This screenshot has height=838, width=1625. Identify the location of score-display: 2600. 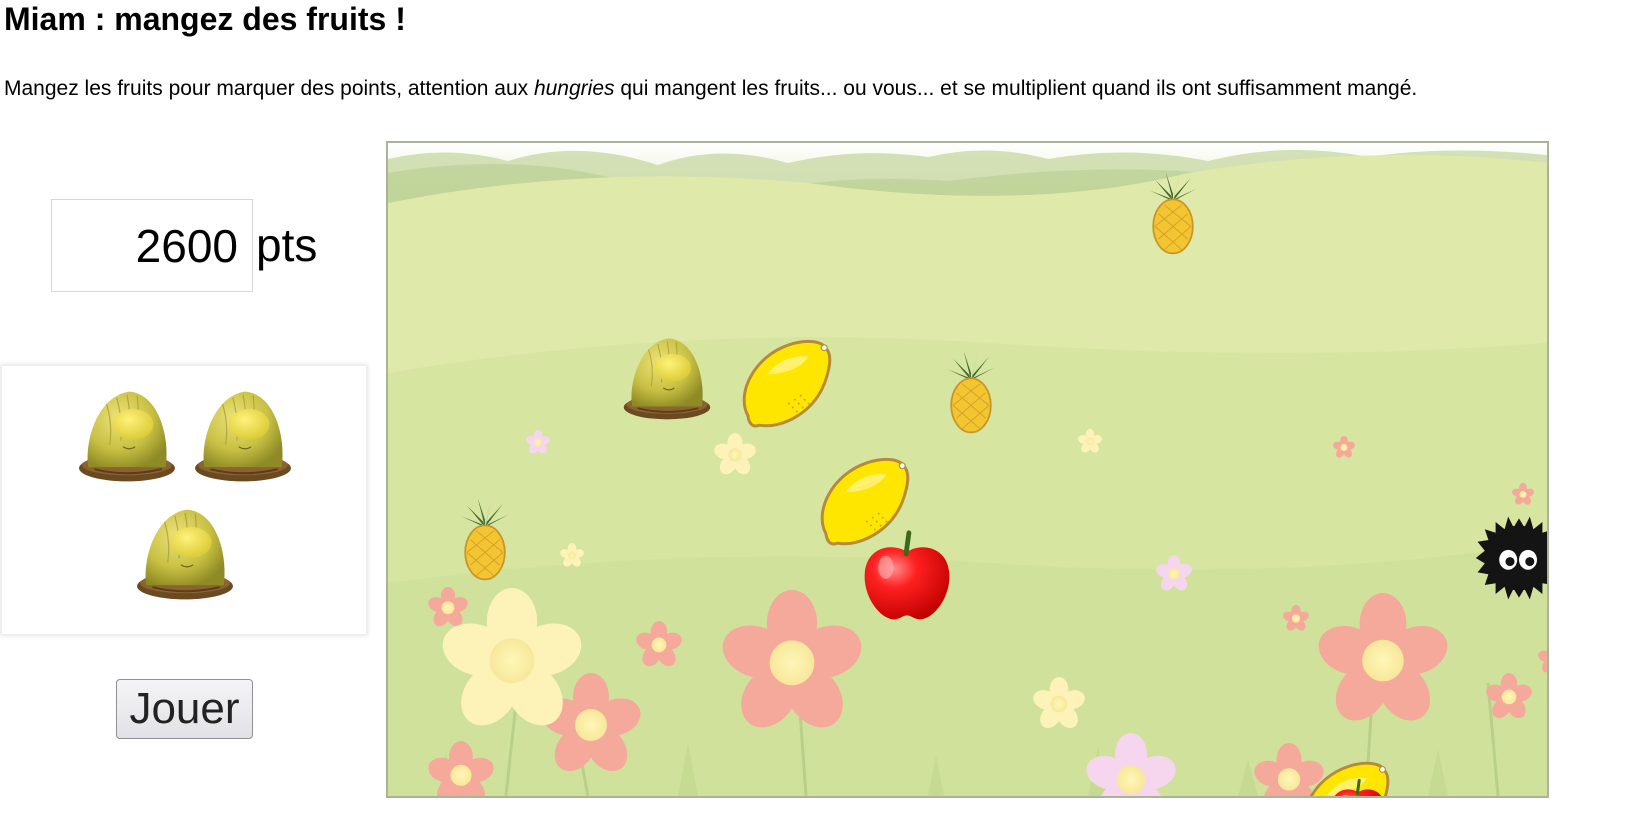
(152, 245).